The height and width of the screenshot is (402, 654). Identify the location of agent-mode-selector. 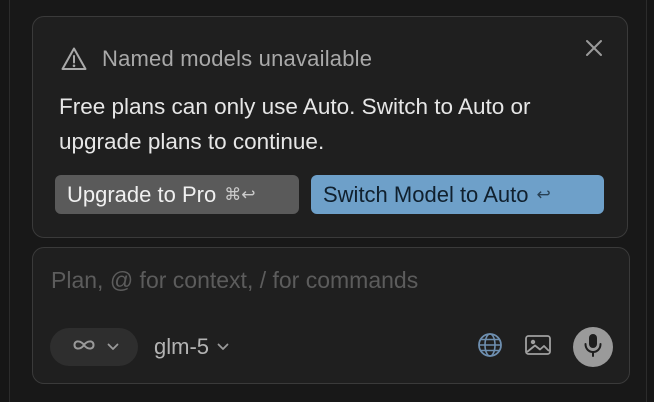
(94, 347).